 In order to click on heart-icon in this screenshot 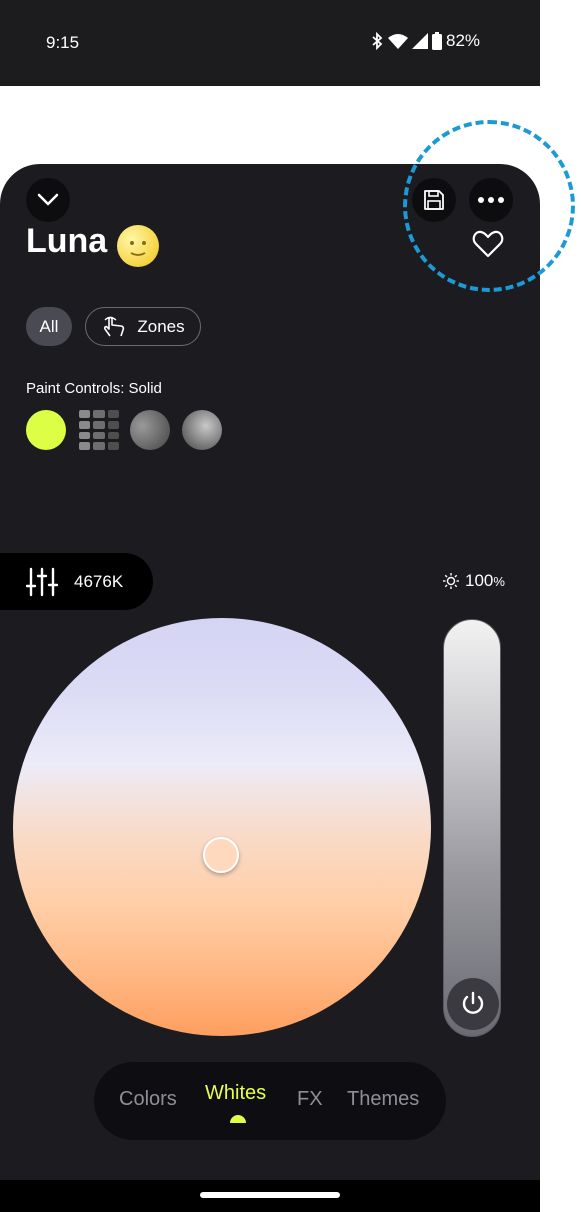, I will do `click(488, 244)`.